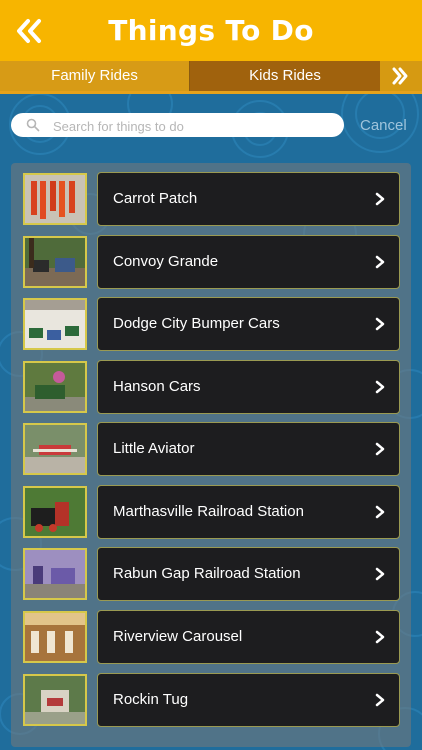 Image resolution: width=422 pixels, height=750 pixels. Describe the element at coordinates (55, 324) in the screenshot. I see `bumper-cars-photo` at that location.